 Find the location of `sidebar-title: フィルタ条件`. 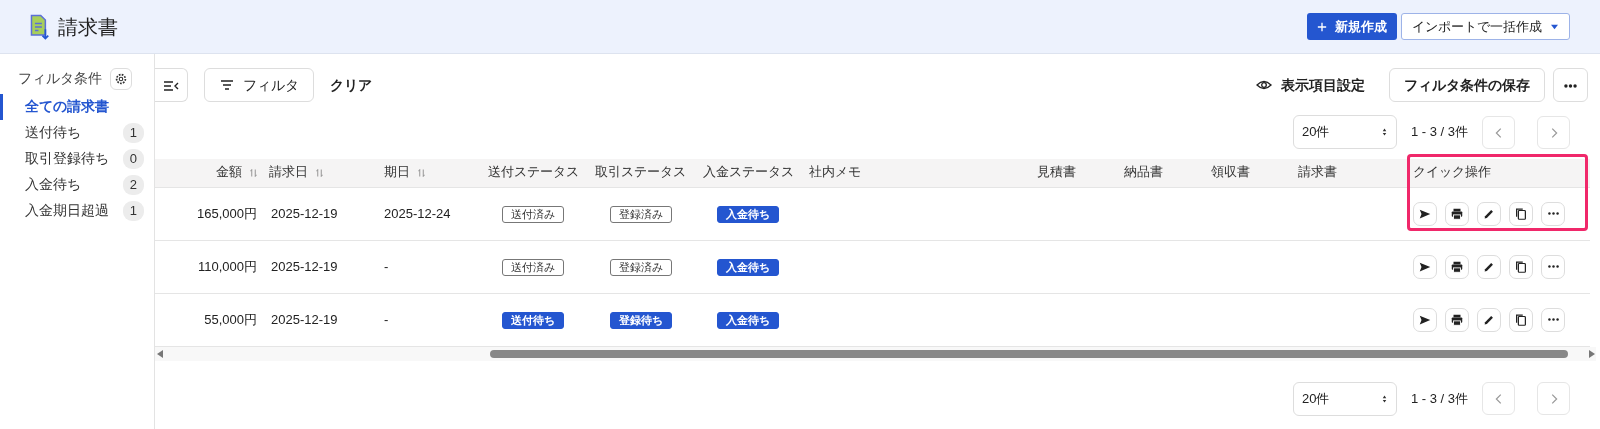

sidebar-title: フィルタ条件 is located at coordinates (60, 78).